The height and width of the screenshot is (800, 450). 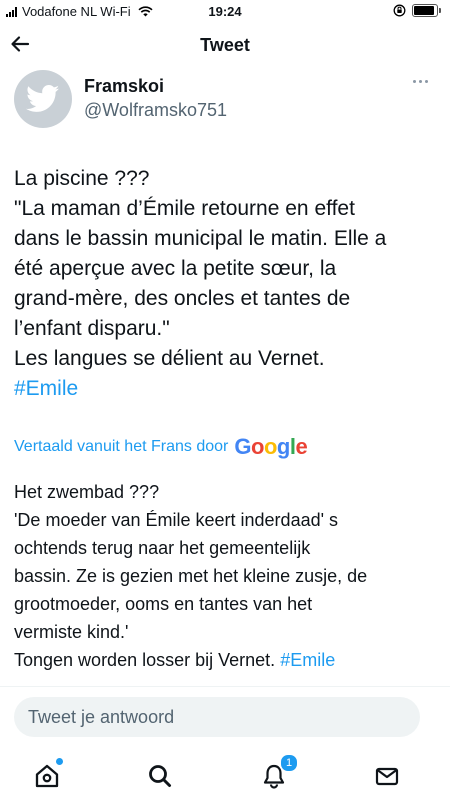 I want to click on author-handle: @Wolframsko751, so click(x=155, y=110).